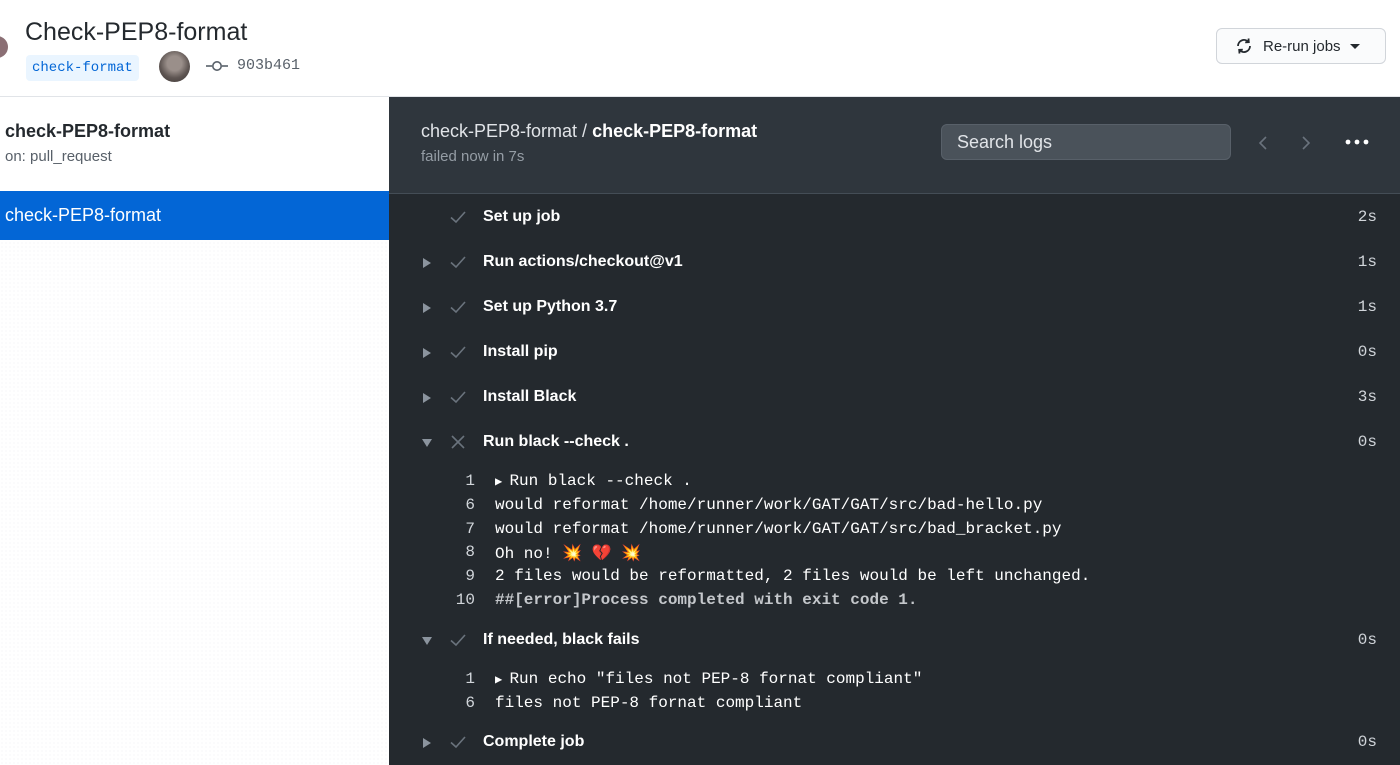  Describe the element at coordinates (568, 554) in the screenshot. I see `log-line-text: Oh no! 💥 💔 💥` at that location.